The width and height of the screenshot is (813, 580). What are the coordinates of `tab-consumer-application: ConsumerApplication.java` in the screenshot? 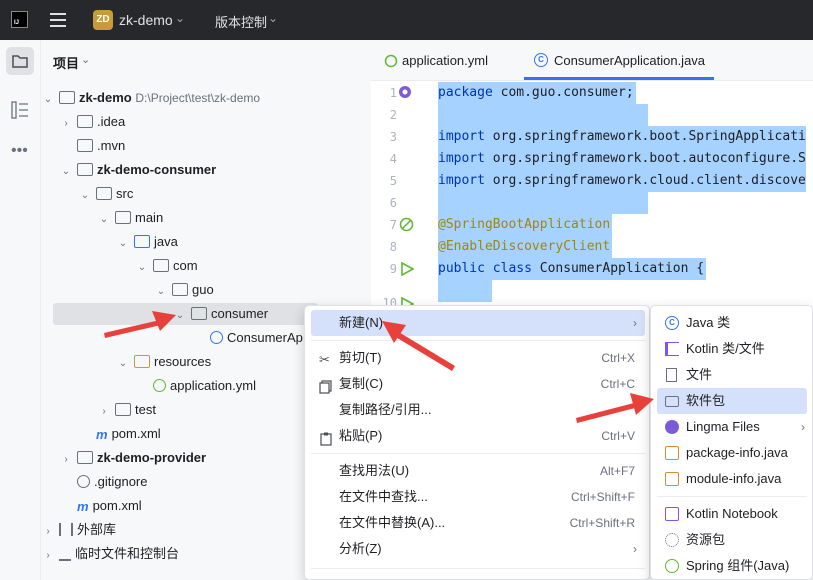 It's located at (629, 60).